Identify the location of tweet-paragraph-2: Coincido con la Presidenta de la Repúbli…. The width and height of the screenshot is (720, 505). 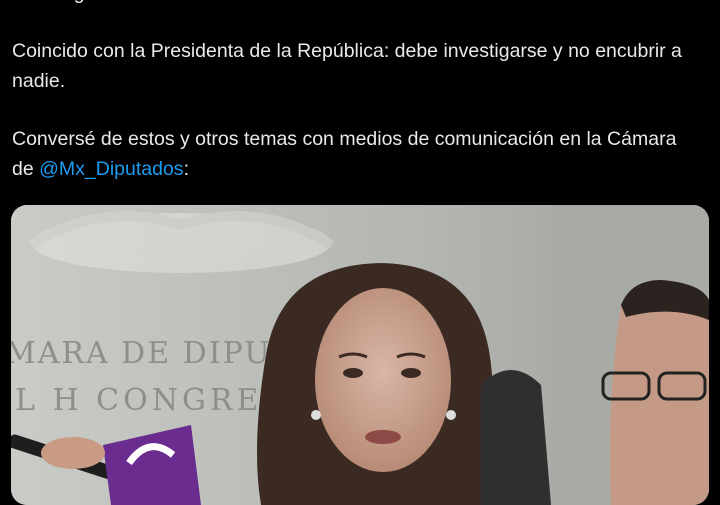
(347, 66).